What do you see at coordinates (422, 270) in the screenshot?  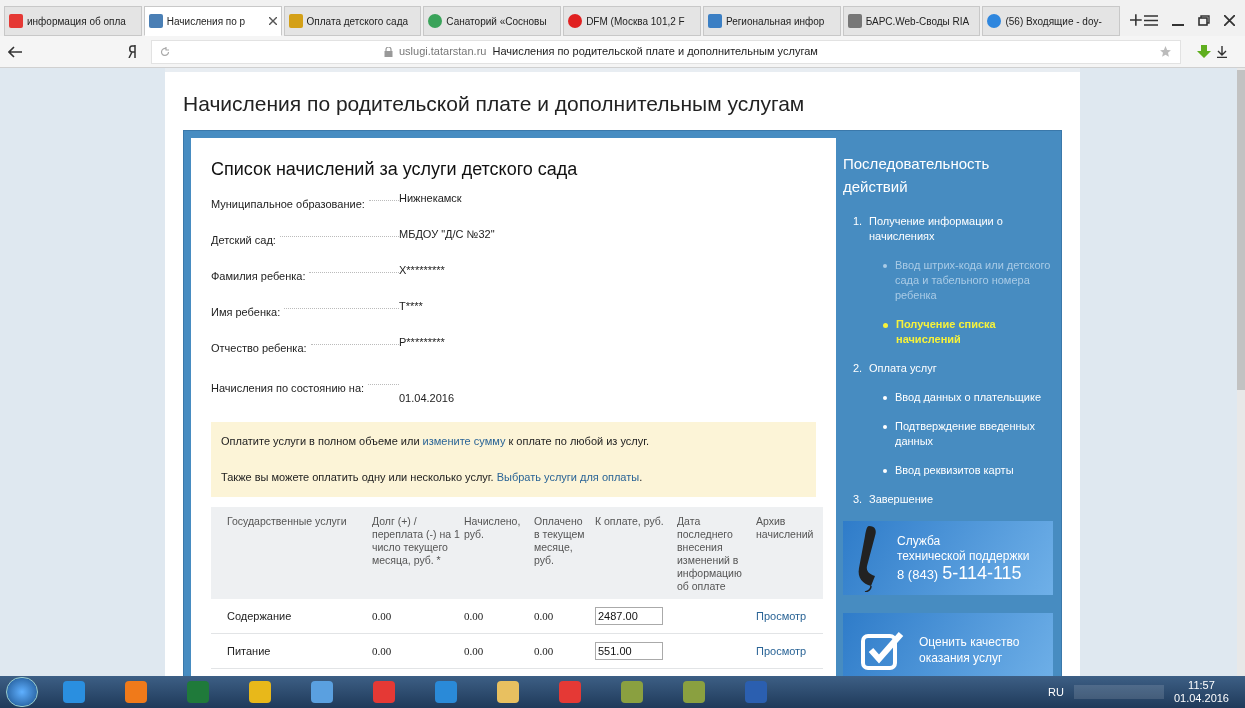 I see `field-value: Х*********` at bounding box center [422, 270].